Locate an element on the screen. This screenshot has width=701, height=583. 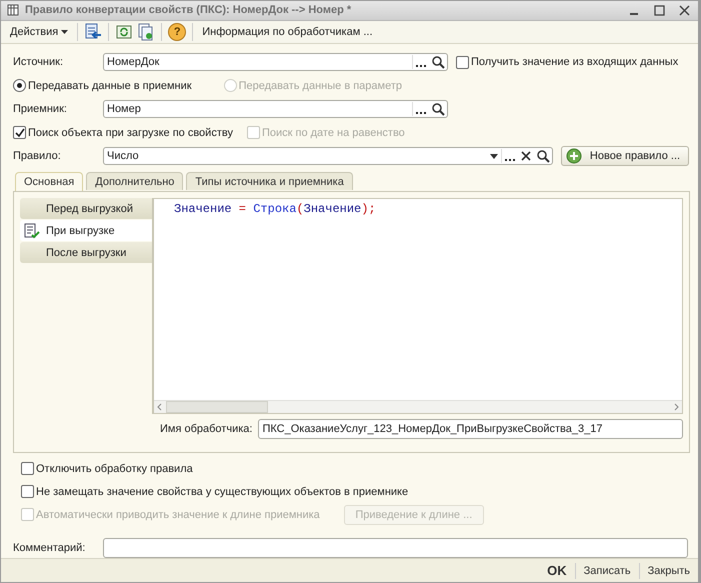
checkbox-label: Отключить обработку правила is located at coordinates (114, 468).